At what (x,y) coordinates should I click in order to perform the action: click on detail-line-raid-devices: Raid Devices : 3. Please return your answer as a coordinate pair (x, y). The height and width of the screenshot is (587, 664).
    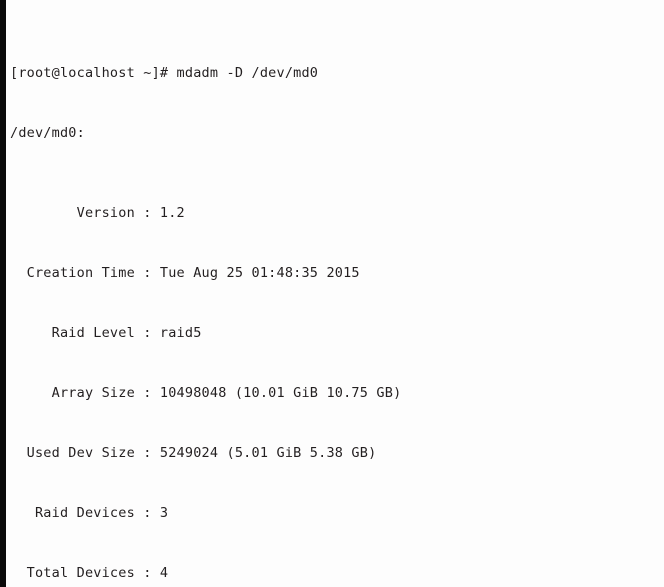
    Looking at the image, I should click on (89, 513).